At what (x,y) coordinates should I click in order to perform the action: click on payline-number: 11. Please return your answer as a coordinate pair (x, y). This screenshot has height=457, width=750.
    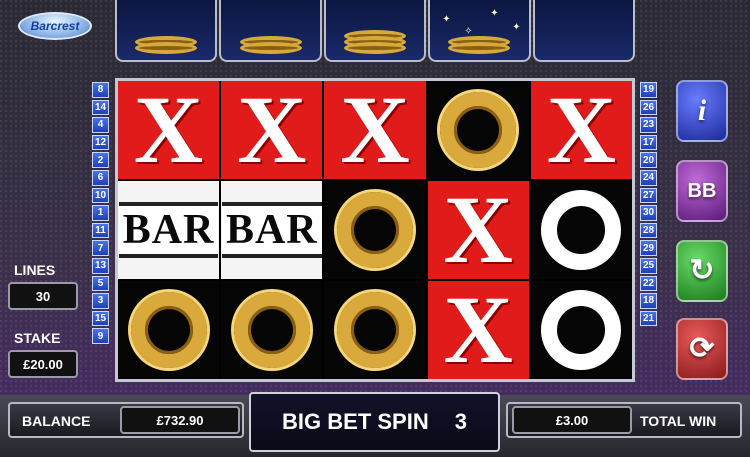
    Looking at the image, I should click on (100, 230).